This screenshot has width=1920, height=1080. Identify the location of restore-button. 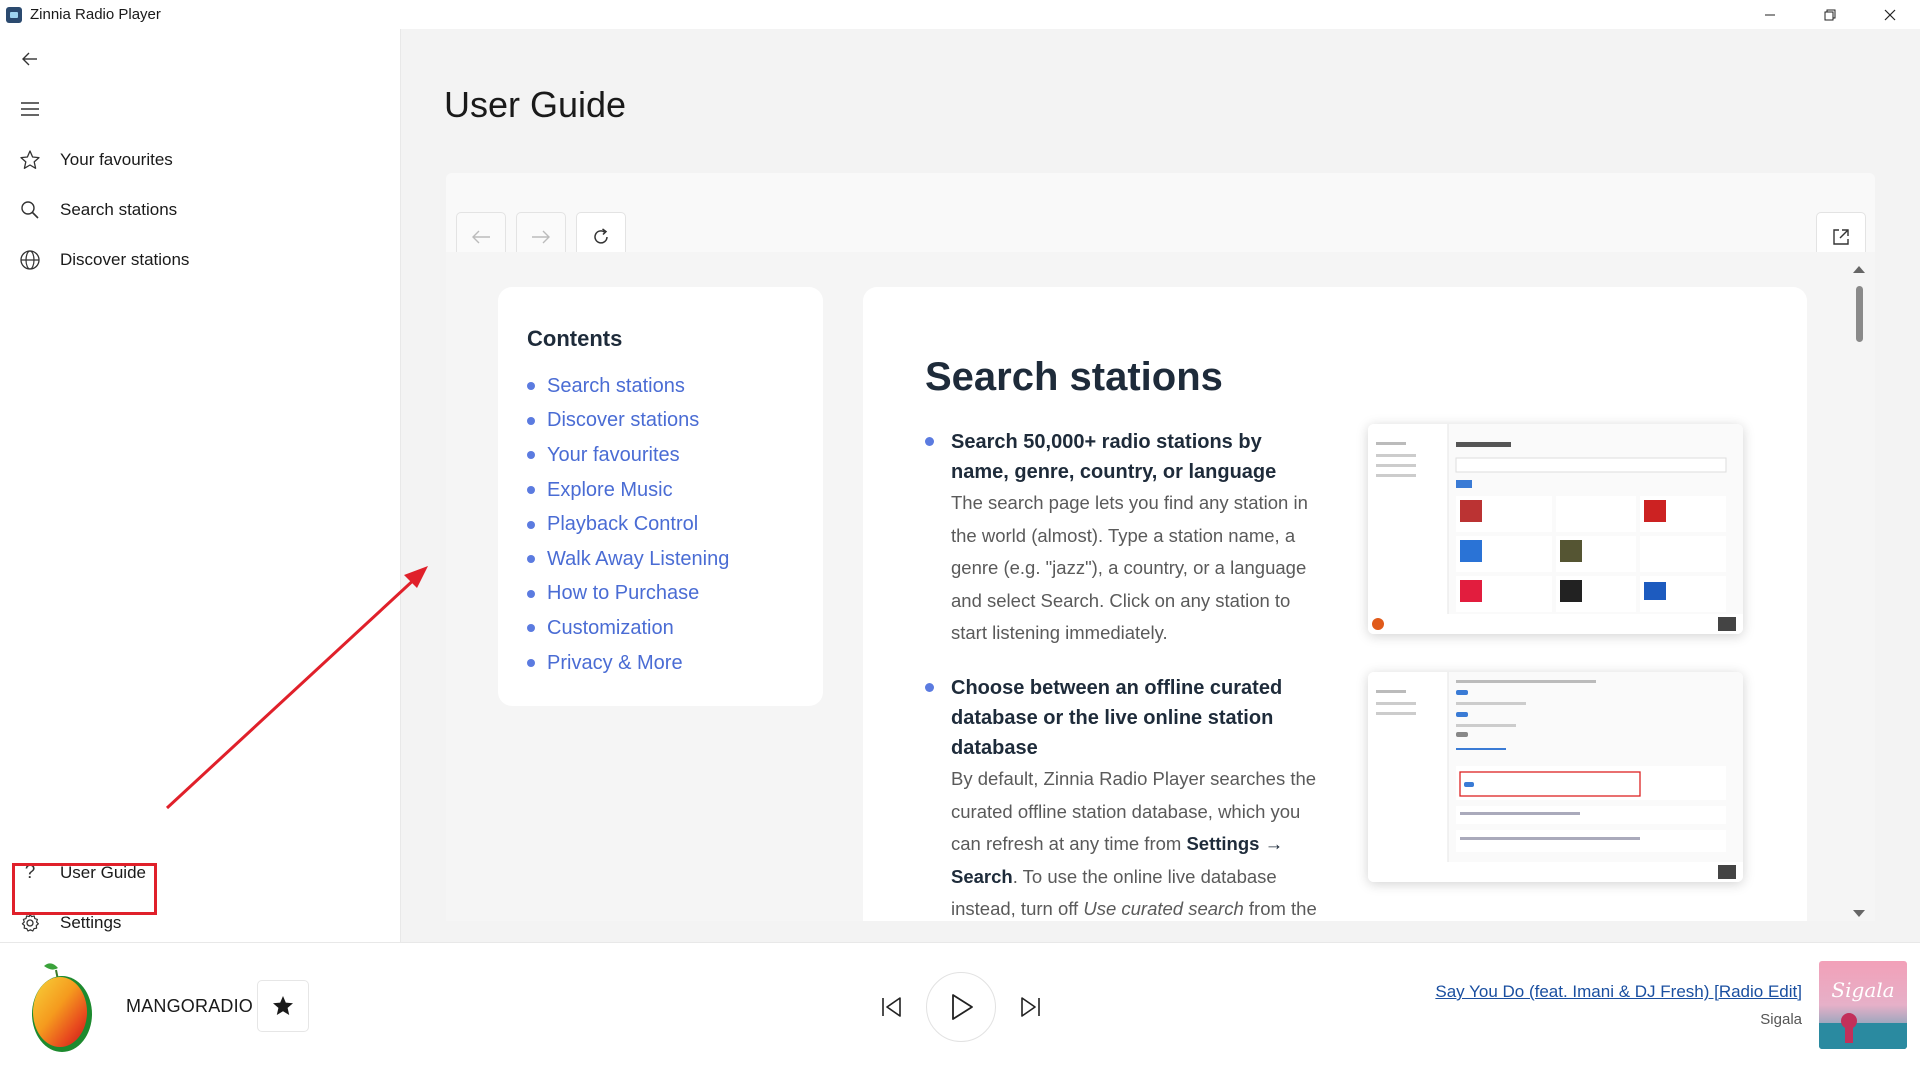
(1830, 14).